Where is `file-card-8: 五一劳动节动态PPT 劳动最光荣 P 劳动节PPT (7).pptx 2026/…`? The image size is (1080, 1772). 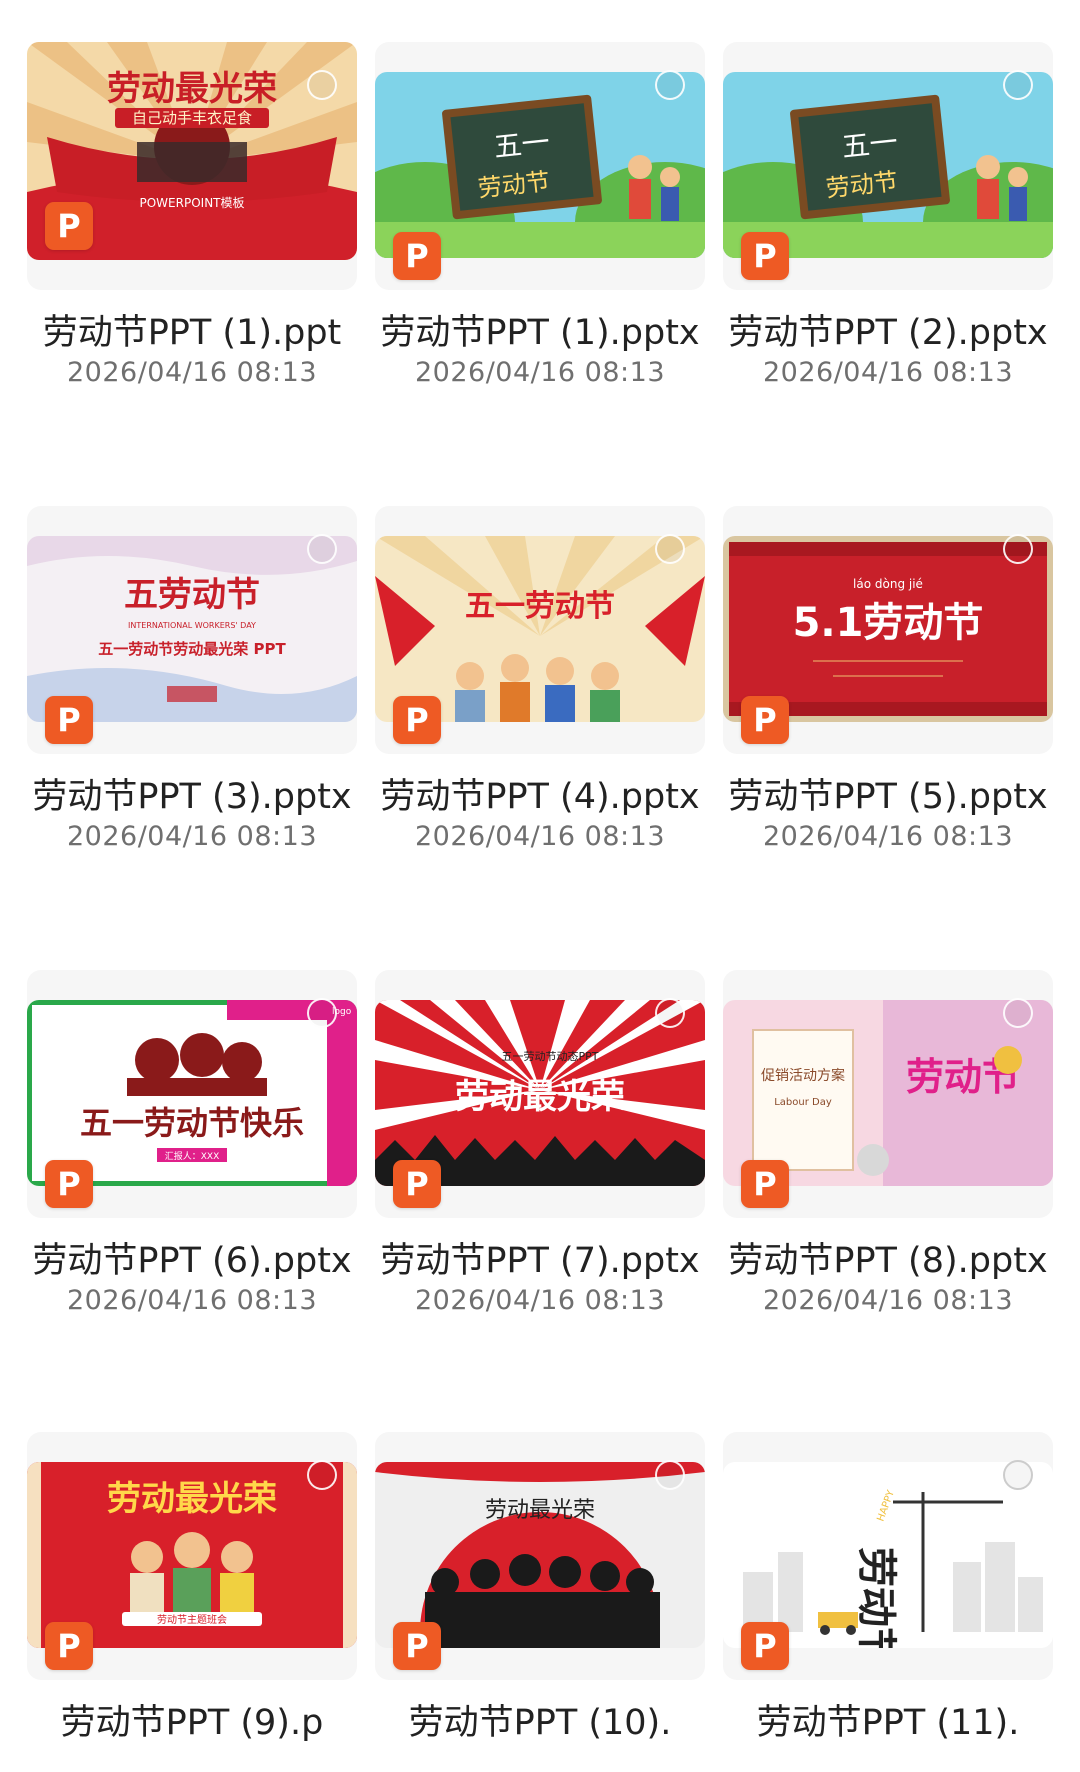
file-card-8: 五一劳动节动态PPT 劳动最光荣 P 劳动节PPT (7).pptx 2026/… is located at coordinates (540, 1144).